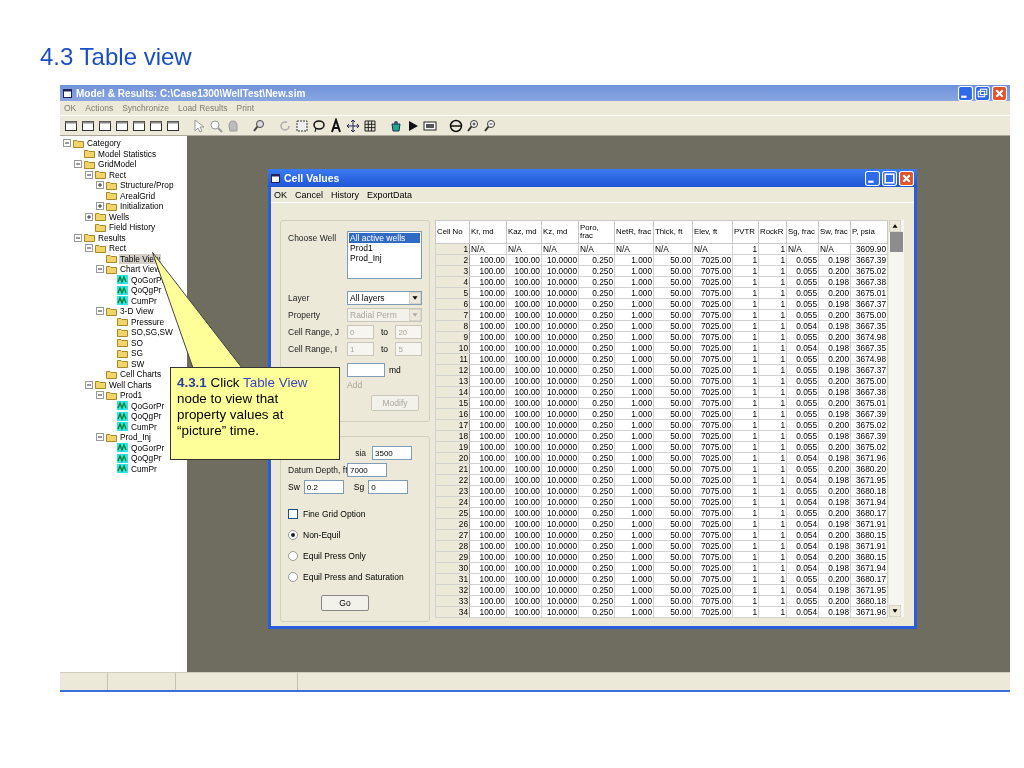  What do you see at coordinates (152, 332) in the screenshot?
I see `tree-item: SO,SG,SW` at bounding box center [152, 332].